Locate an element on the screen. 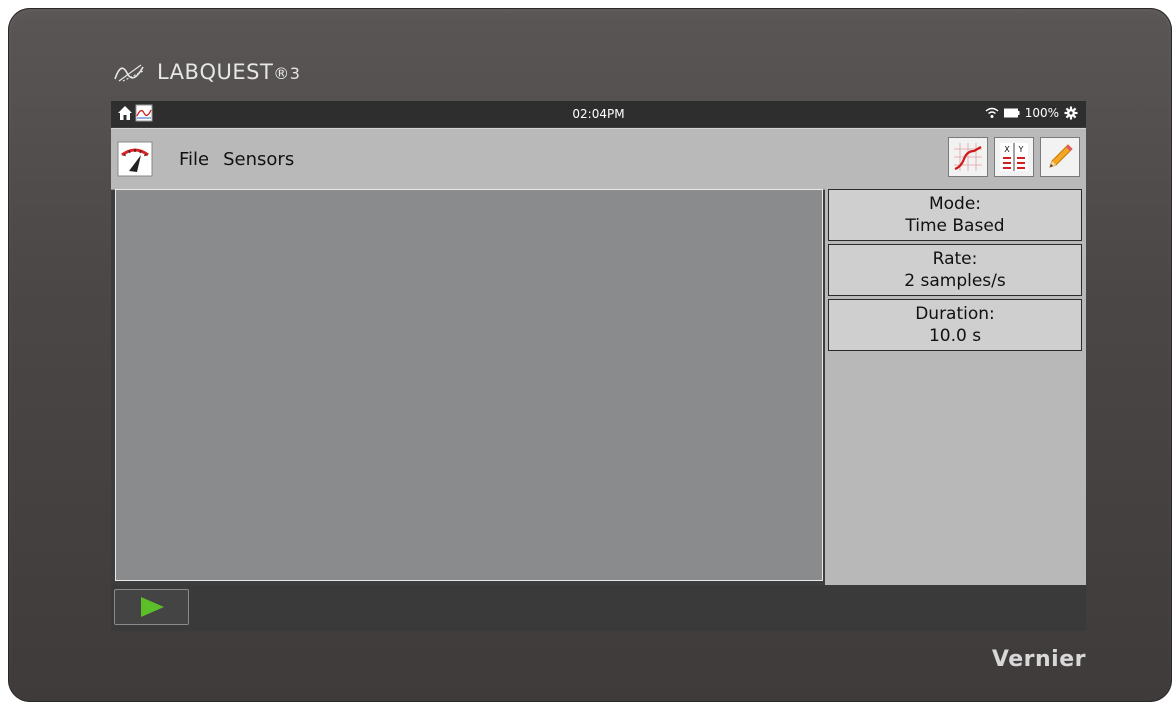  rate-button: Rate: 2 samples/s is located at coordinates (955, 270).